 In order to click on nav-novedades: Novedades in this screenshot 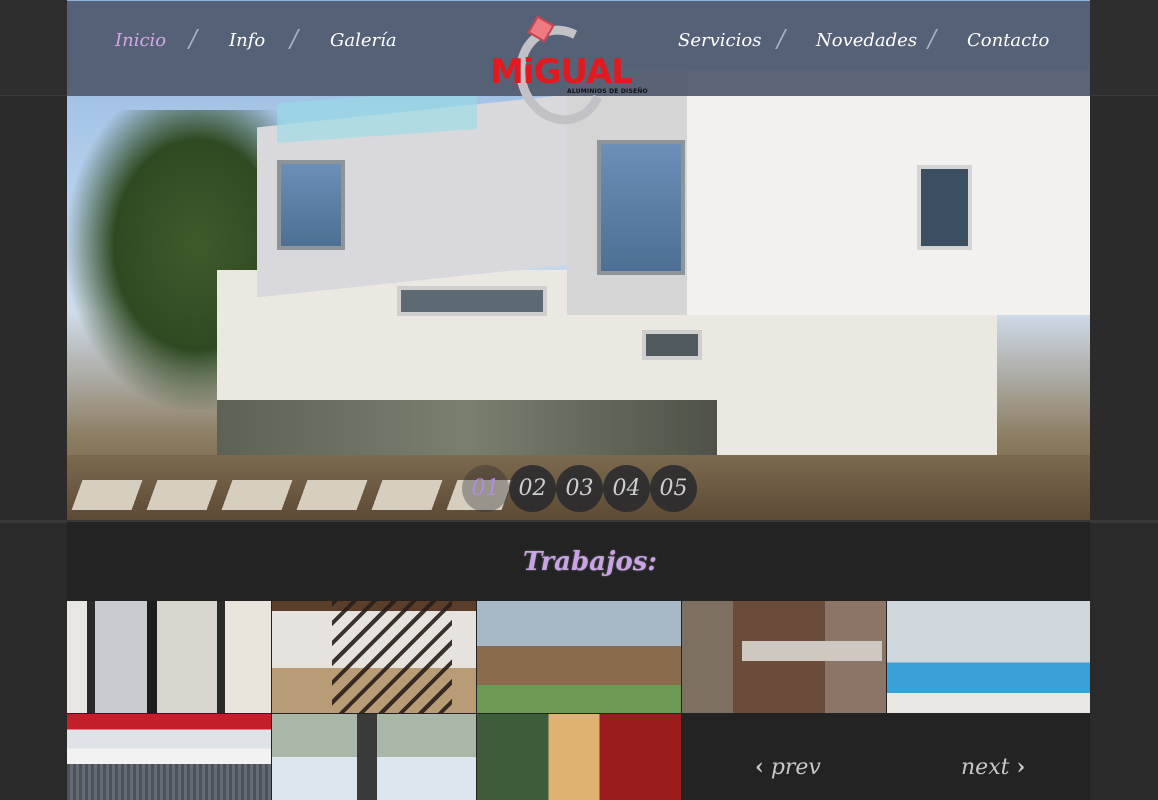, I will do `click(866, 40)`.